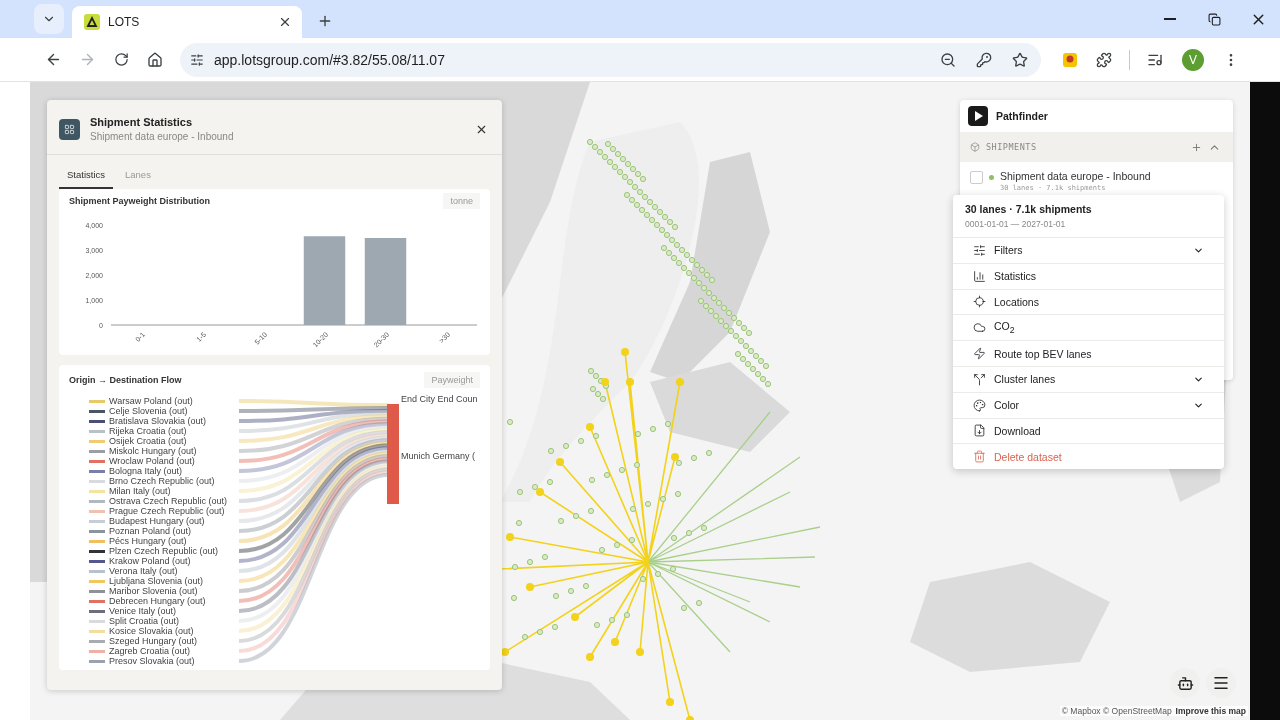 The height and width of the screenshot is (720, 1280). I want to click on origin-label: Szeged Hungary (out), so click(153, 641).